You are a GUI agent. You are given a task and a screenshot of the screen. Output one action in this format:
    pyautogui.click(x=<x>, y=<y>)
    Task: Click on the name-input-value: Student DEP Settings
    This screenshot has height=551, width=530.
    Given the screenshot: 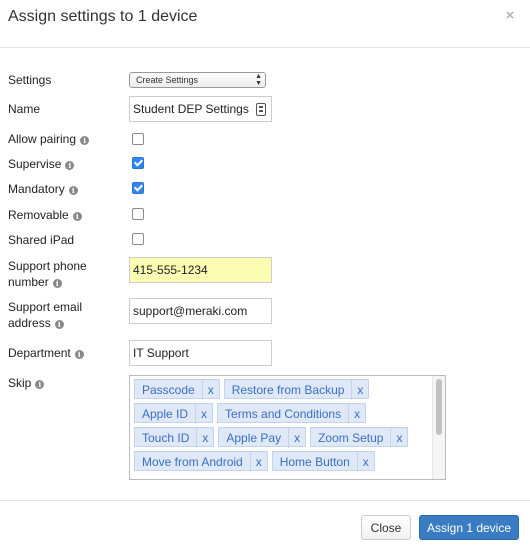 What is the action you would take?
    pyautogui.click(x=191, y=109)
    